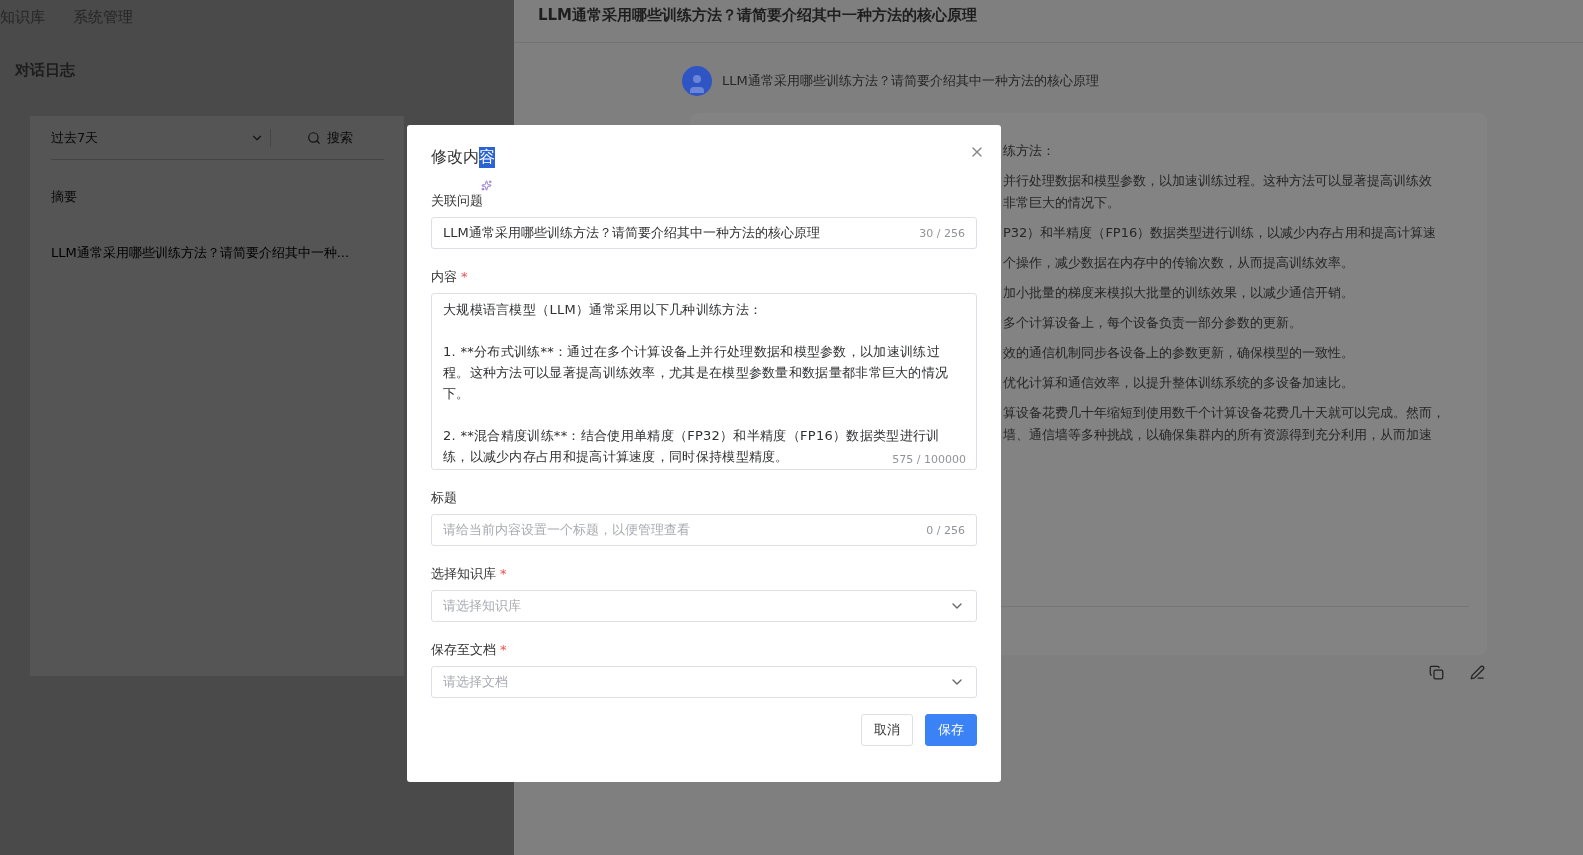  Describe the element at coordinates (457, 201) in the screenshot. I see `field-label: 关联问题` at that location.